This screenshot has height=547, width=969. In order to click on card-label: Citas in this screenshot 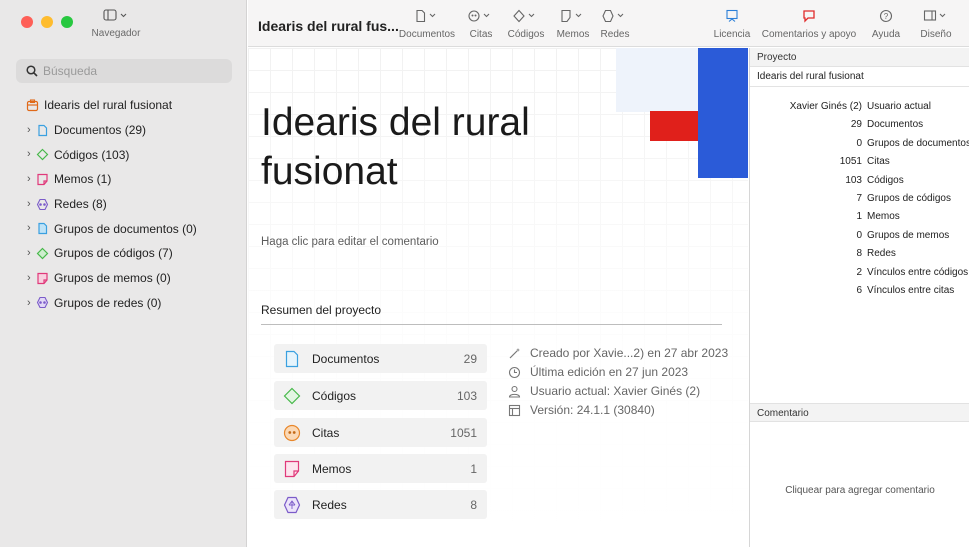, I will do `click(326, 432)`.